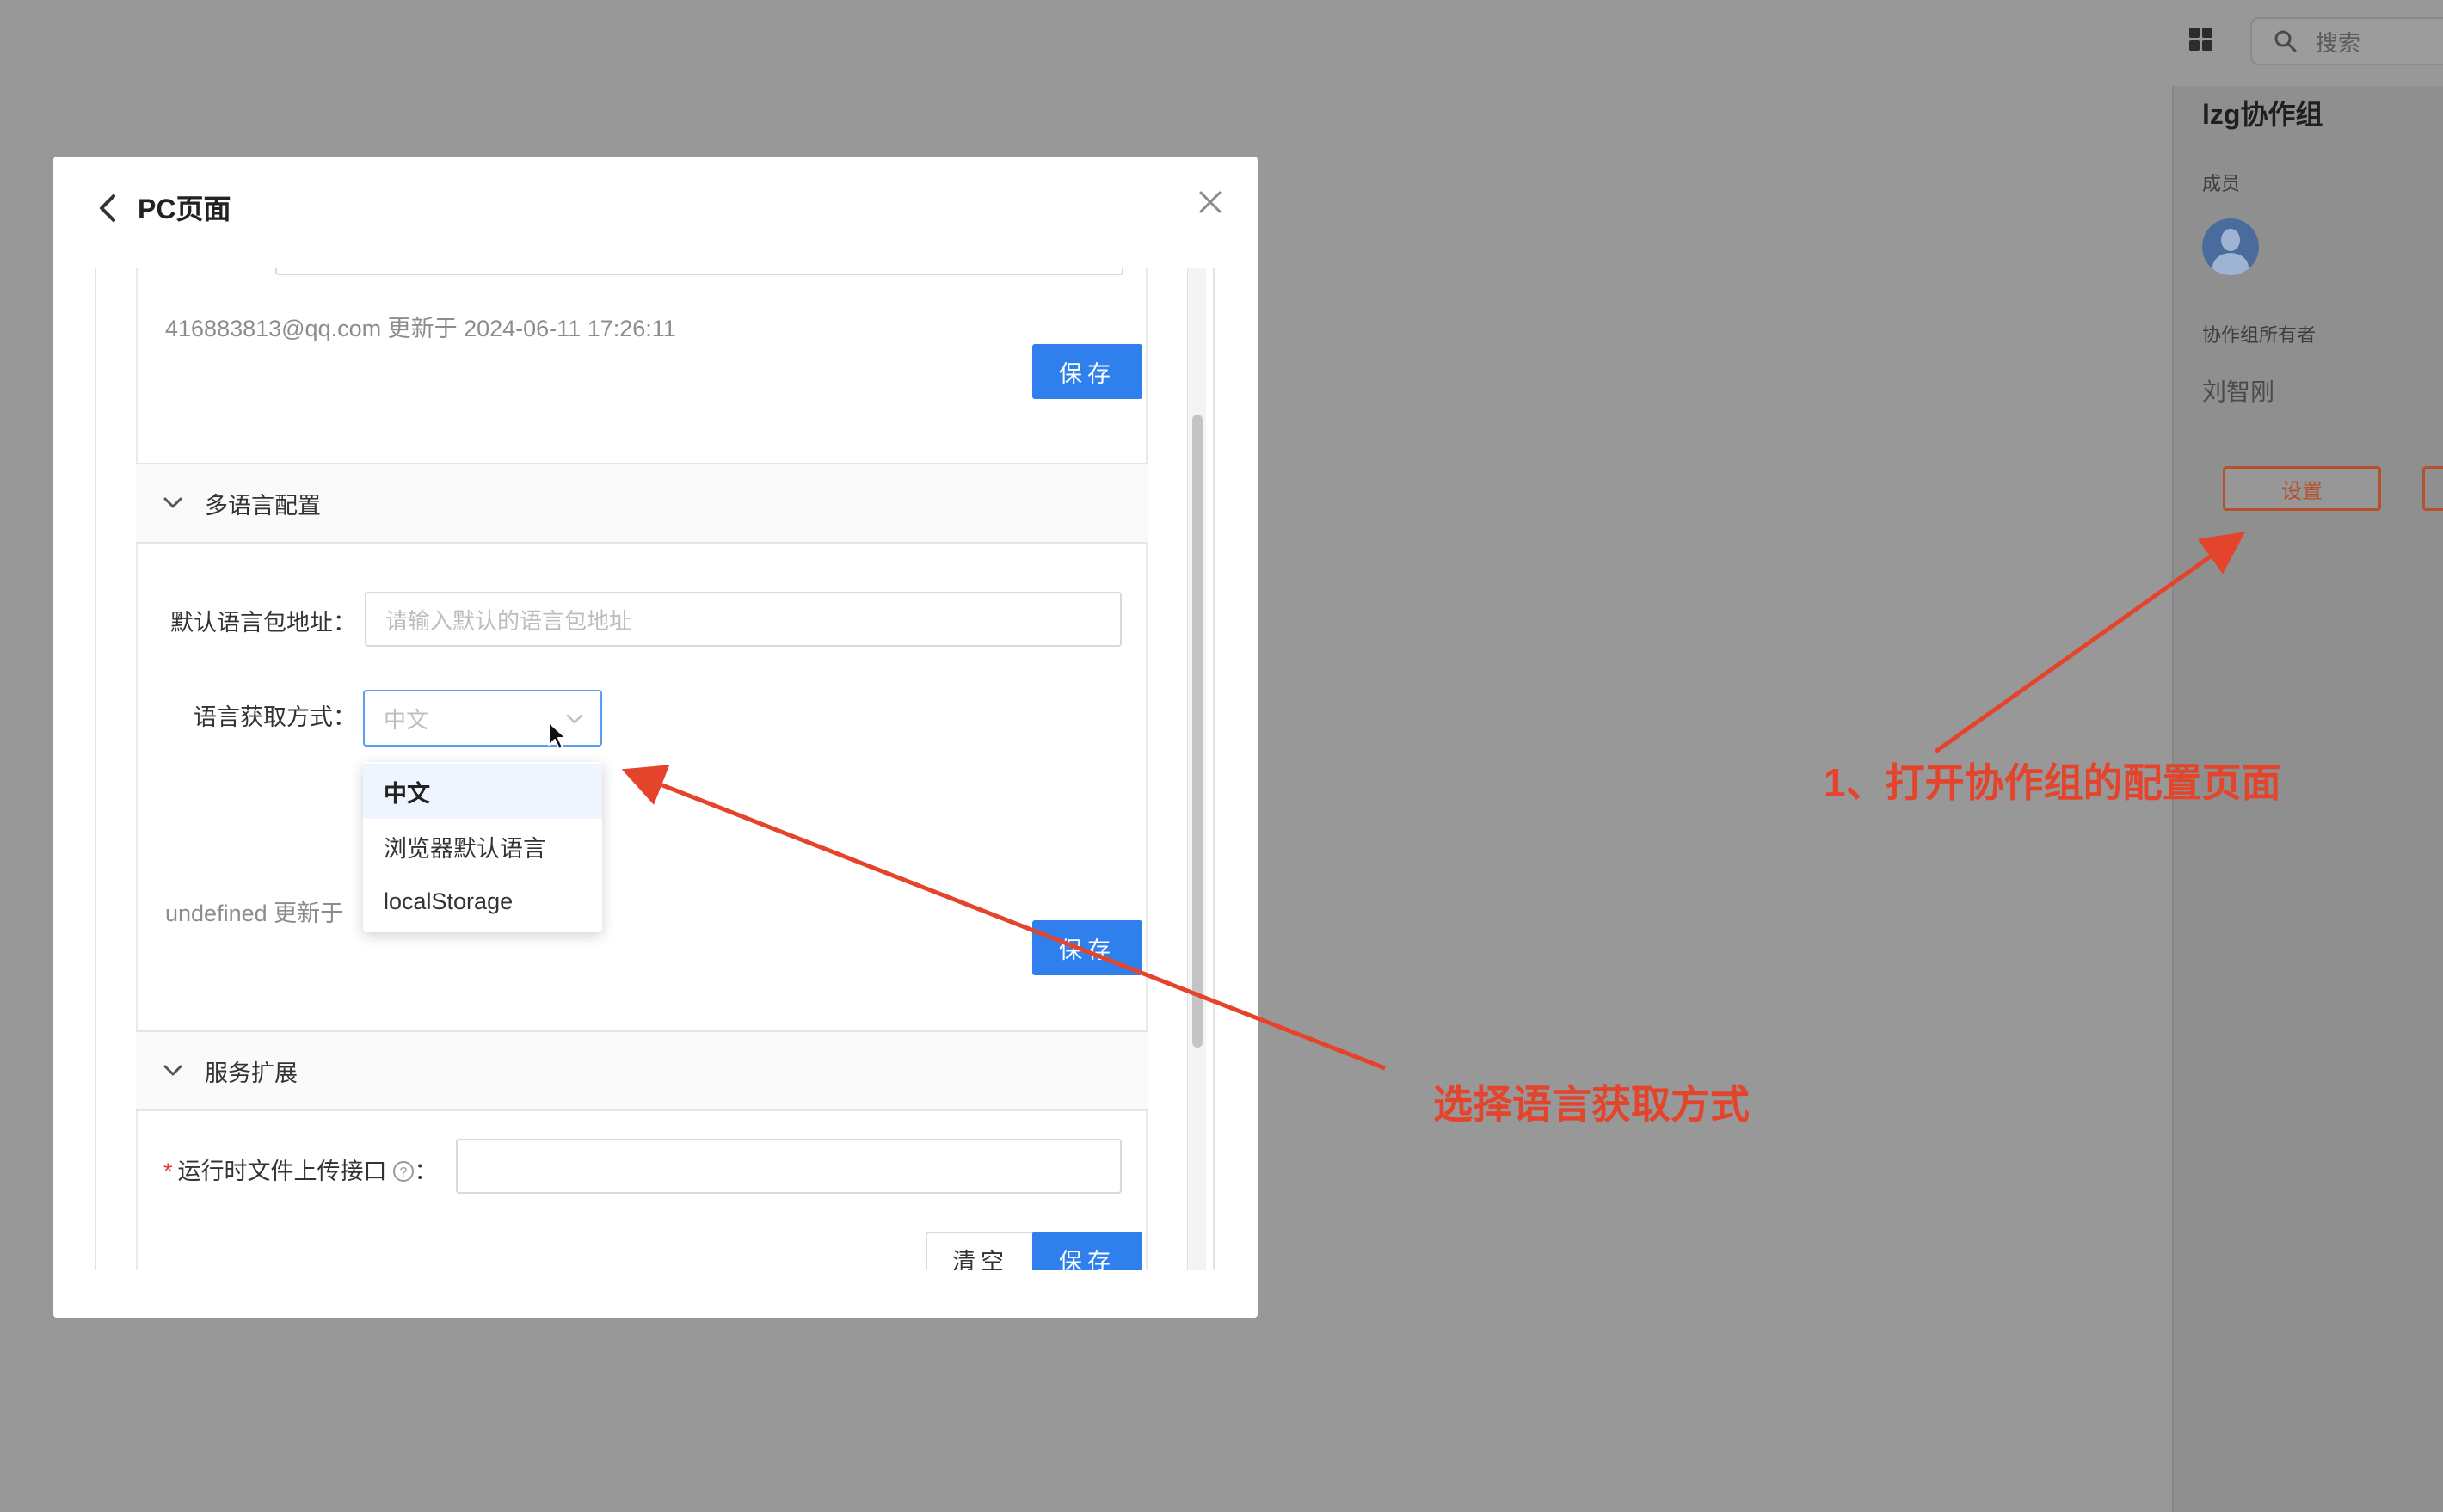 The width and height of the screenshot is (2443, 1512). Describe the element at coordinates (406, 719) in the screenshot. I see `select-value: 中文` at that location.